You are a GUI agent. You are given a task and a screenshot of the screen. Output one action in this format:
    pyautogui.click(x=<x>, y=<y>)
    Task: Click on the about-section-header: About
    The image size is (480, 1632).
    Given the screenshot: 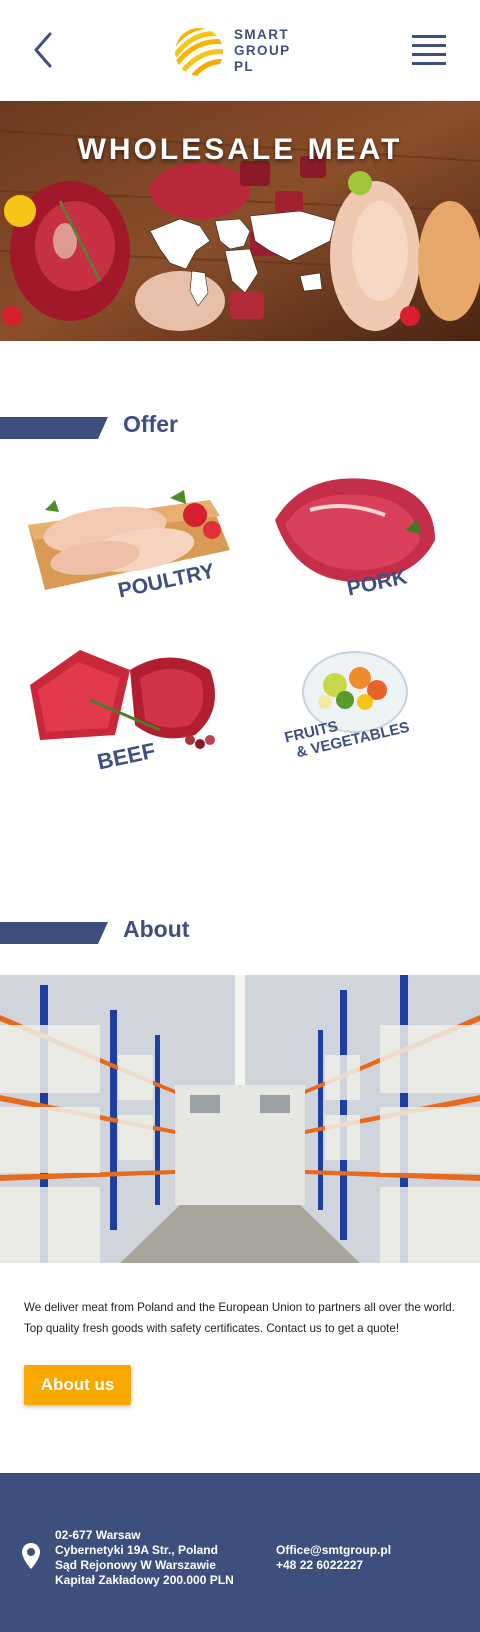 What is the action you would take?
    pyautogui.click(x=240, y=931)
    